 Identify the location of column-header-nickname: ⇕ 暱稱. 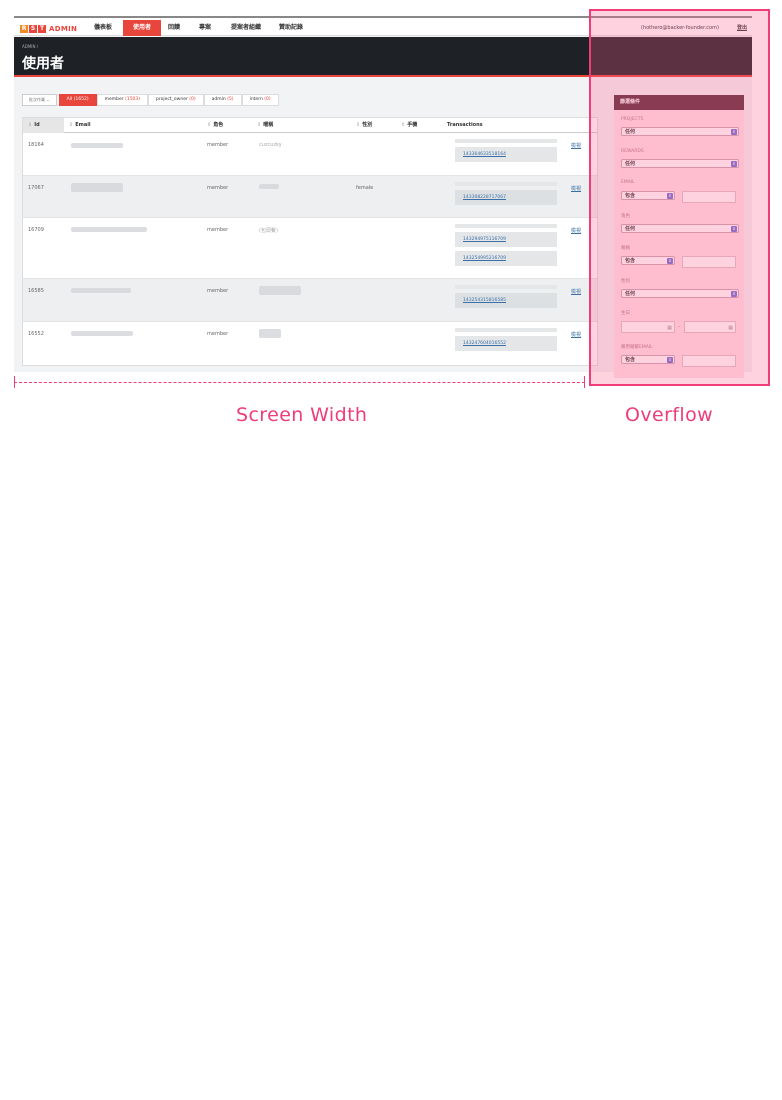
(265, 125).